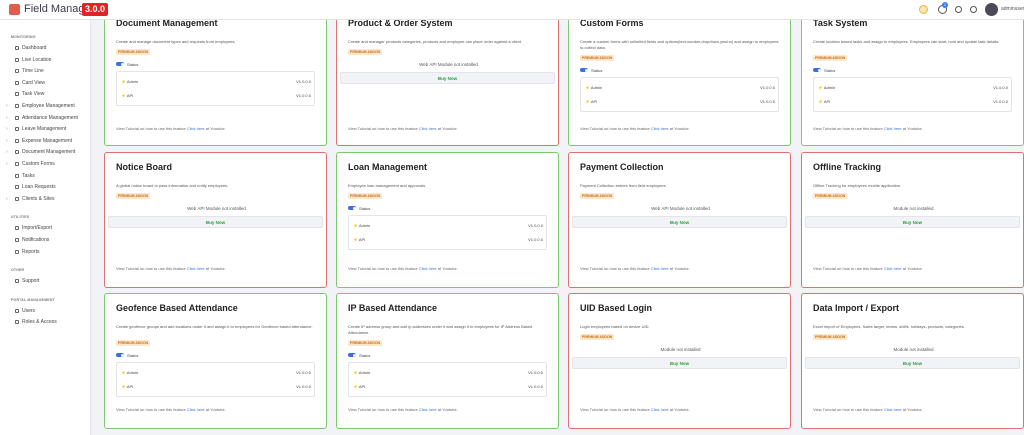 The width and height of the screenshot is (1024, 435). I want to click on sidebar-item-card-view: Card View, so click(45, 83).